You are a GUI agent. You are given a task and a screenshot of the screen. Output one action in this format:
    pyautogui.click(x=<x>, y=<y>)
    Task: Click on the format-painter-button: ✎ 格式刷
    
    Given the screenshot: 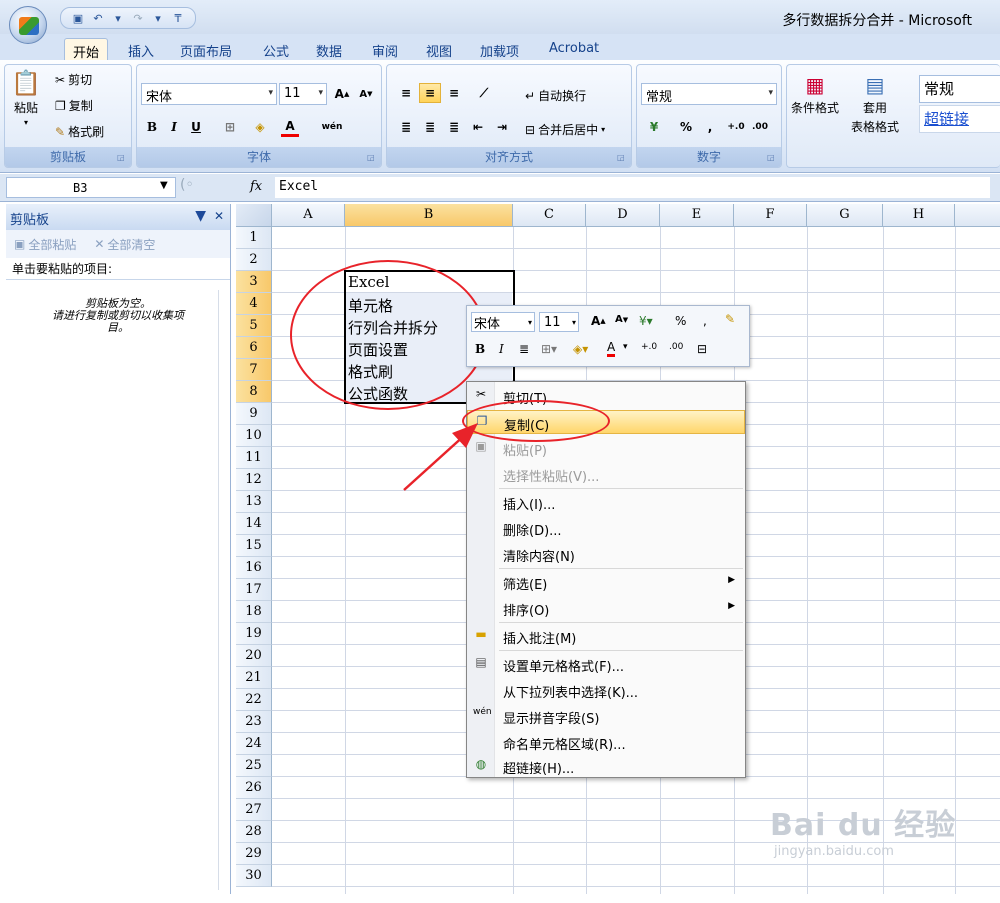 What is the action you would take?
    pyautogui.click(x=79, y=131)
    